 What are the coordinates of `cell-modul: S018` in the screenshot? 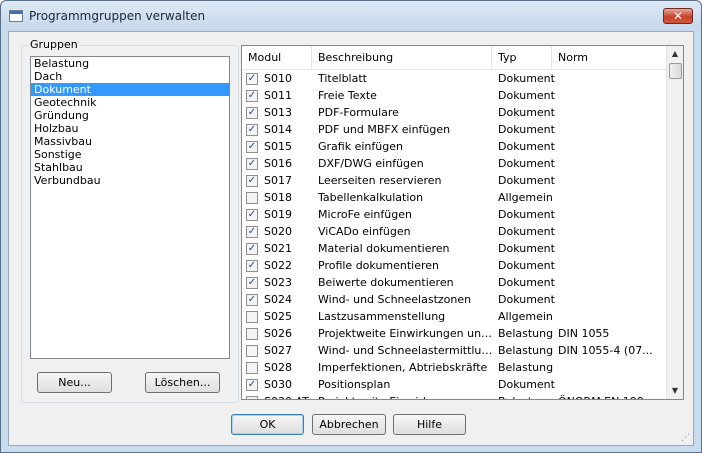 It's located at (278, 197).